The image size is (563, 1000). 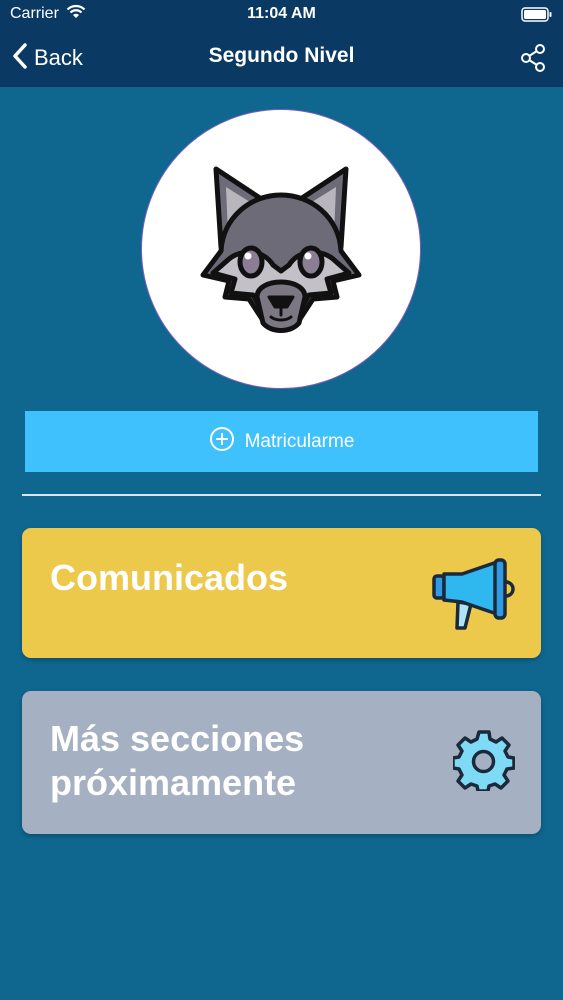 I want to click on wolf-icon, so click(x=281, y=249).